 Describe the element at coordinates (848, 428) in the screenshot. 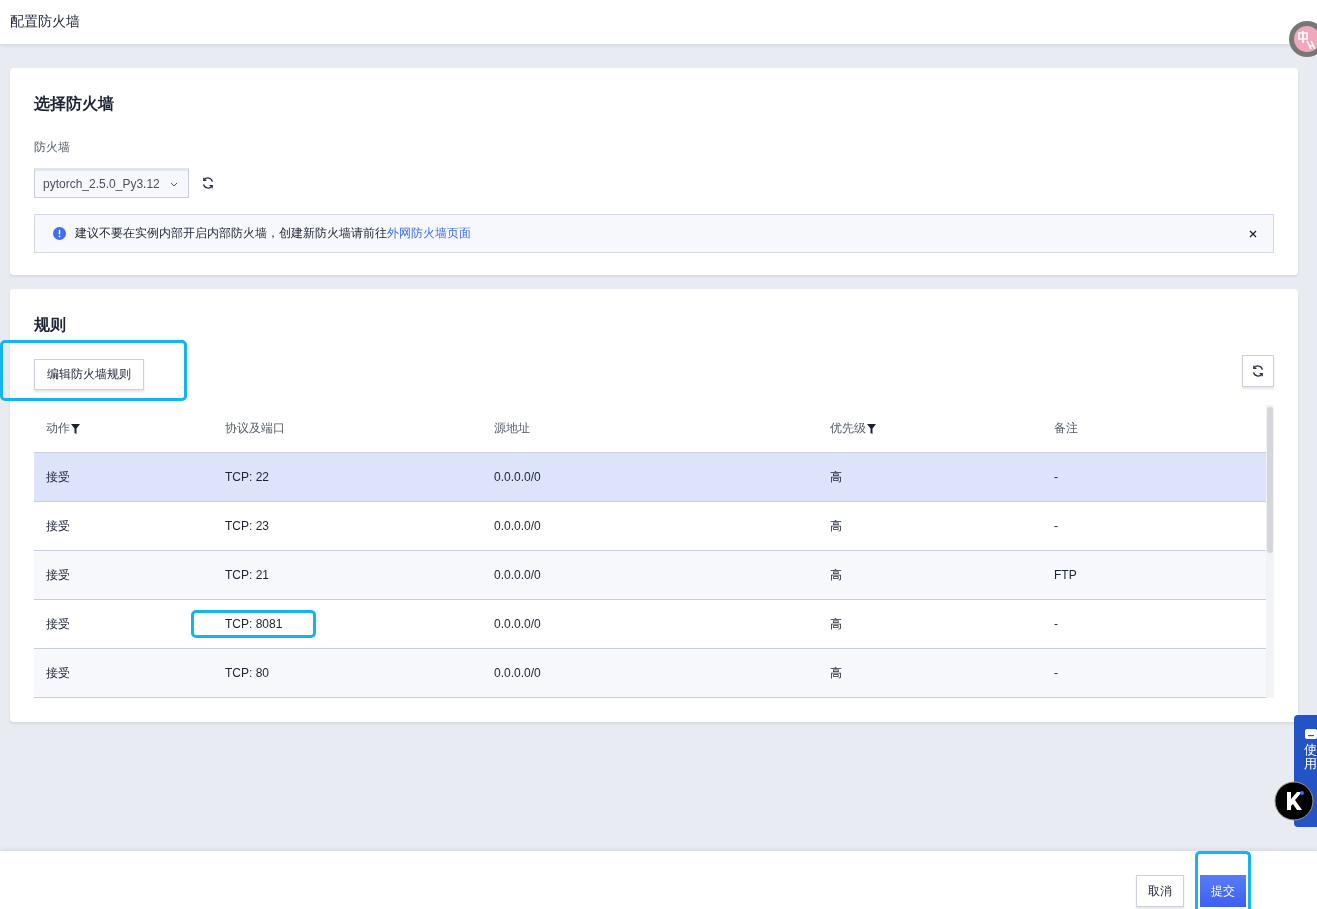

I see `column-header: 优先级` at that location.